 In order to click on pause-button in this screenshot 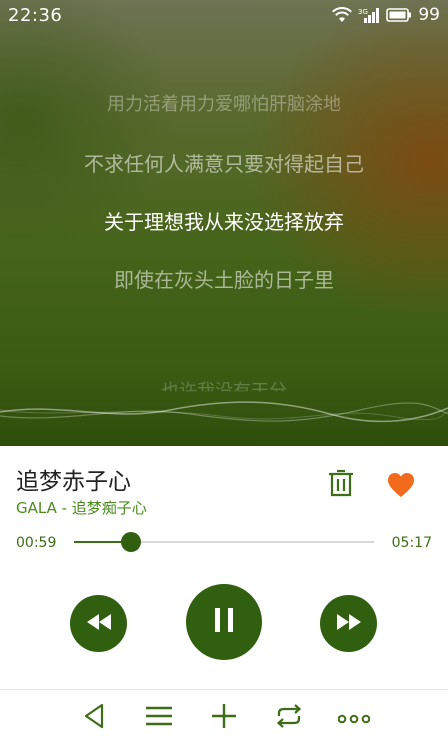, I will do `click(224, 622)`.